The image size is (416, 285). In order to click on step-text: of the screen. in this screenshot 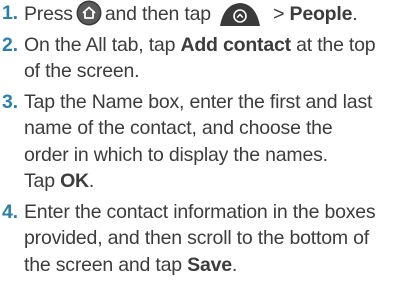, I will do `click(82, 71)`.